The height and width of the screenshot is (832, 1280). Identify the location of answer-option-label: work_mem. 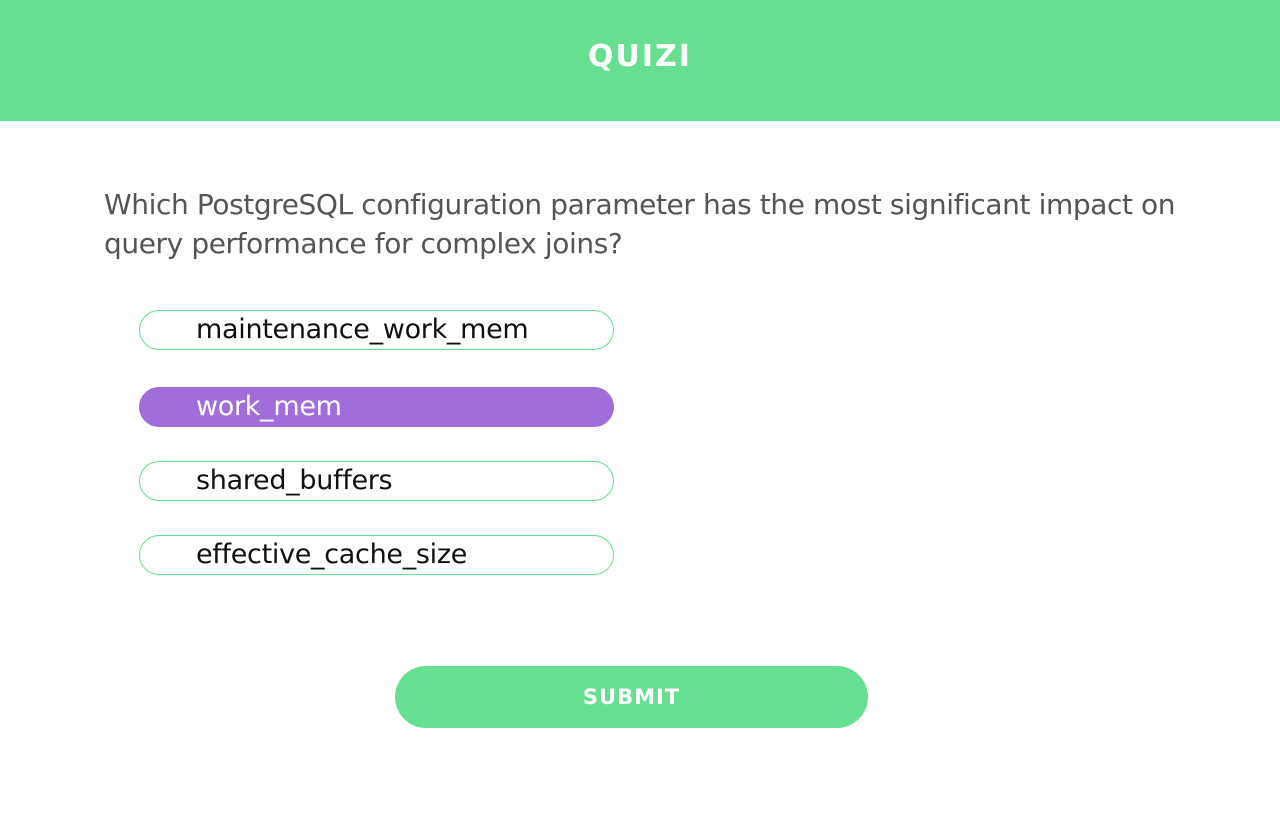
(269, 406).